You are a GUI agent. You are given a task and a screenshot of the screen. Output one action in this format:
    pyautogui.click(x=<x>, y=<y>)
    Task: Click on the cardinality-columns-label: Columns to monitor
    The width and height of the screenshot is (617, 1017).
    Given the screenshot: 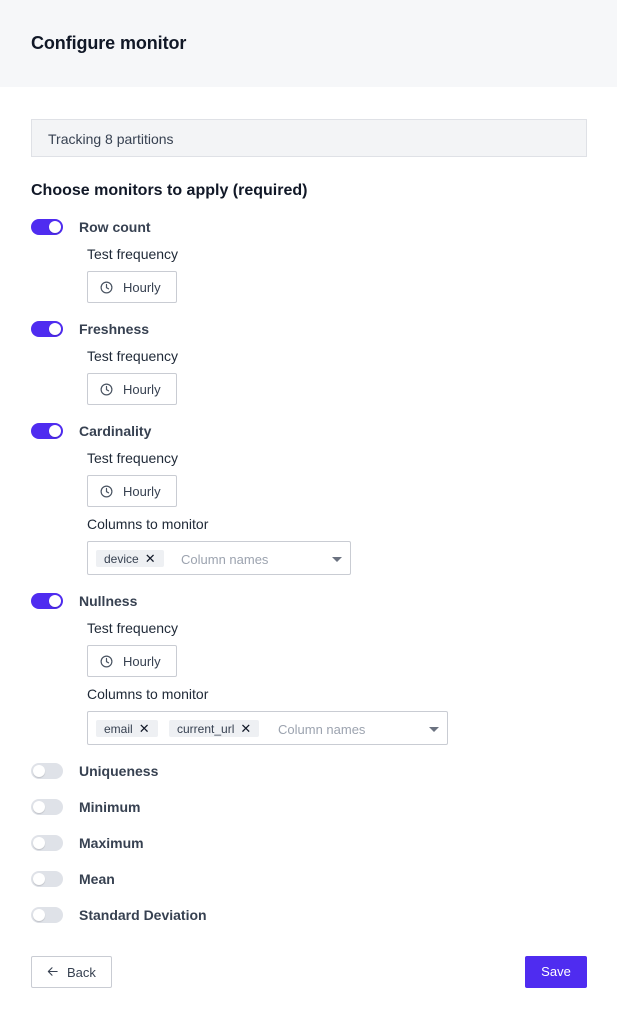 What is the action you would take?
    pyautogui.click(x=148, y=524)
    